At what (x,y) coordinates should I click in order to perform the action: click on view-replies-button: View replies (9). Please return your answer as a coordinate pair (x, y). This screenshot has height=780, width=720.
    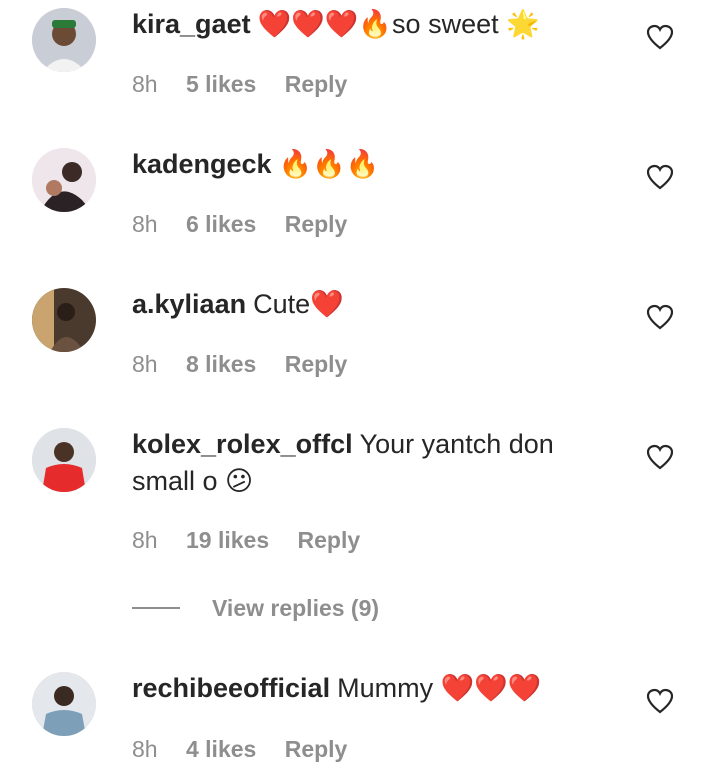
    Looking at the image, I should click on (255, 608).